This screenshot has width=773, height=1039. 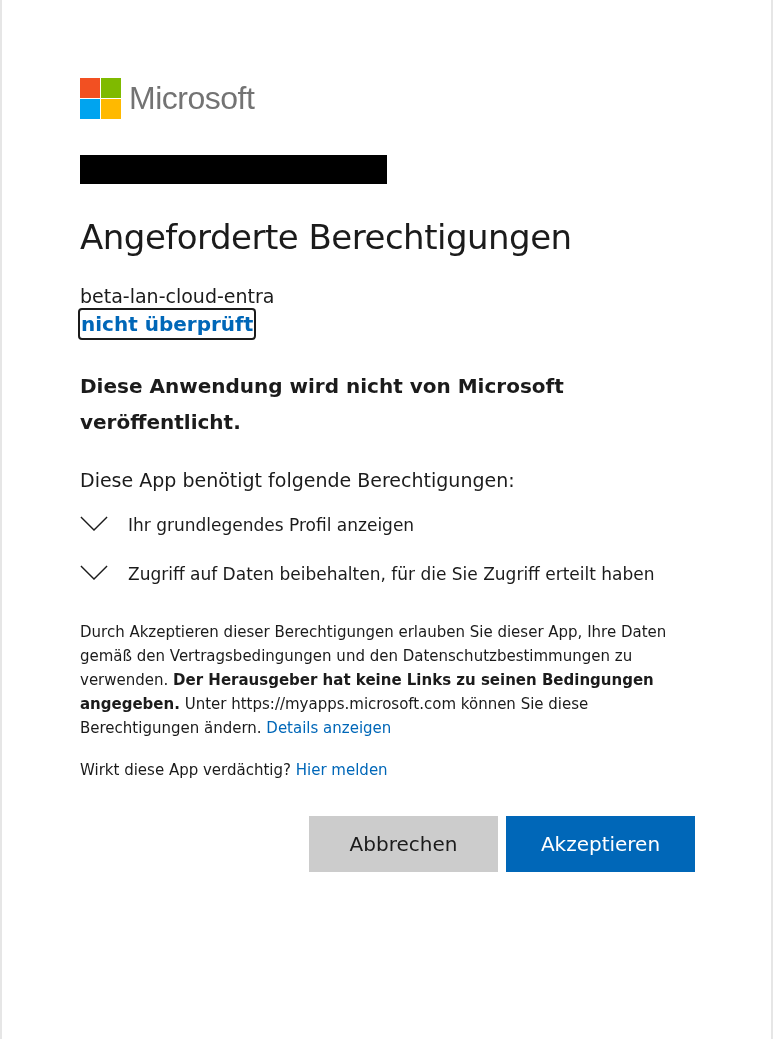 What do you see at coordinates (234, 770) in the screenshot?
I see `report-text: Wirkt diese App verdächtig? Hier melden` at bounding box center [234, 770].